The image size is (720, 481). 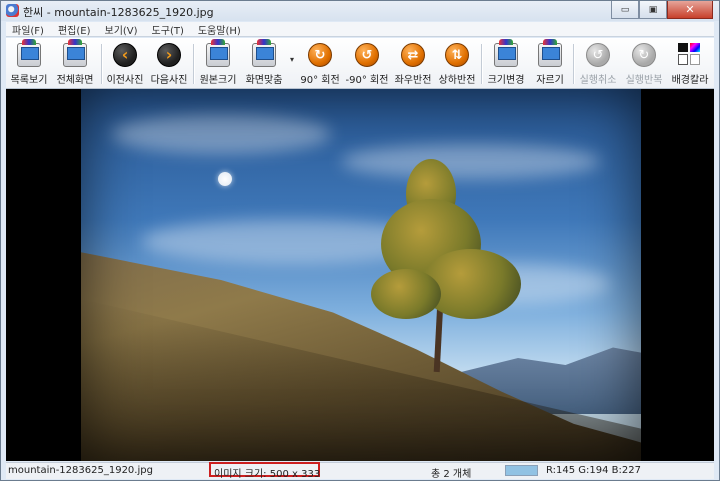 What do you see at coordinates (12, 10) in the screenshot?
I see `app-icon` at bounding box center [12, 10].